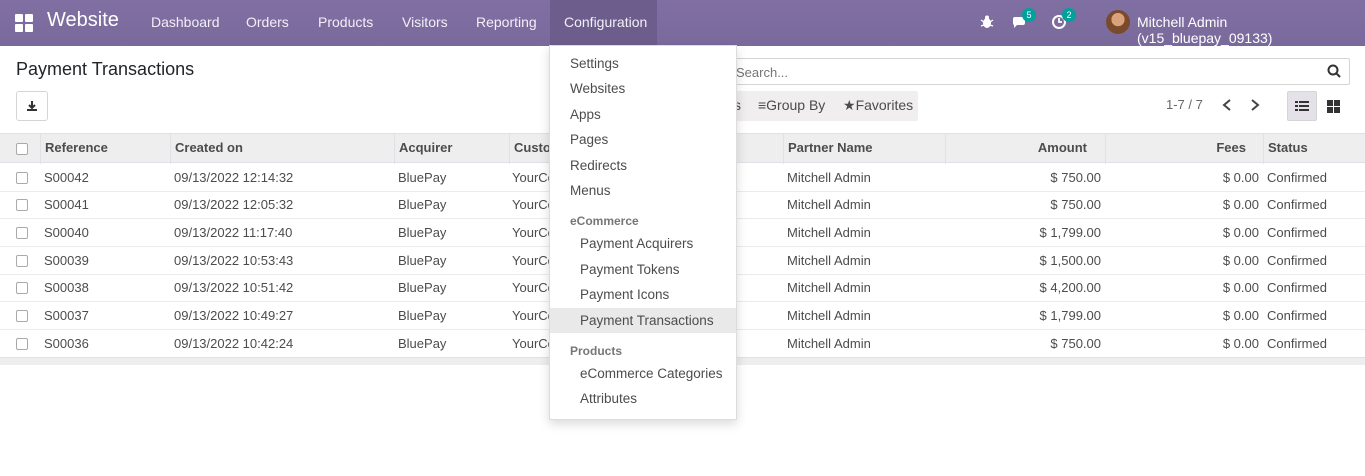 The image size is (1365, 476). What do you see at coordinates (643, 269) in the screenshot?
I see `menu-payment-tokens: Payment Tokens` at bounding box center [643, 269].